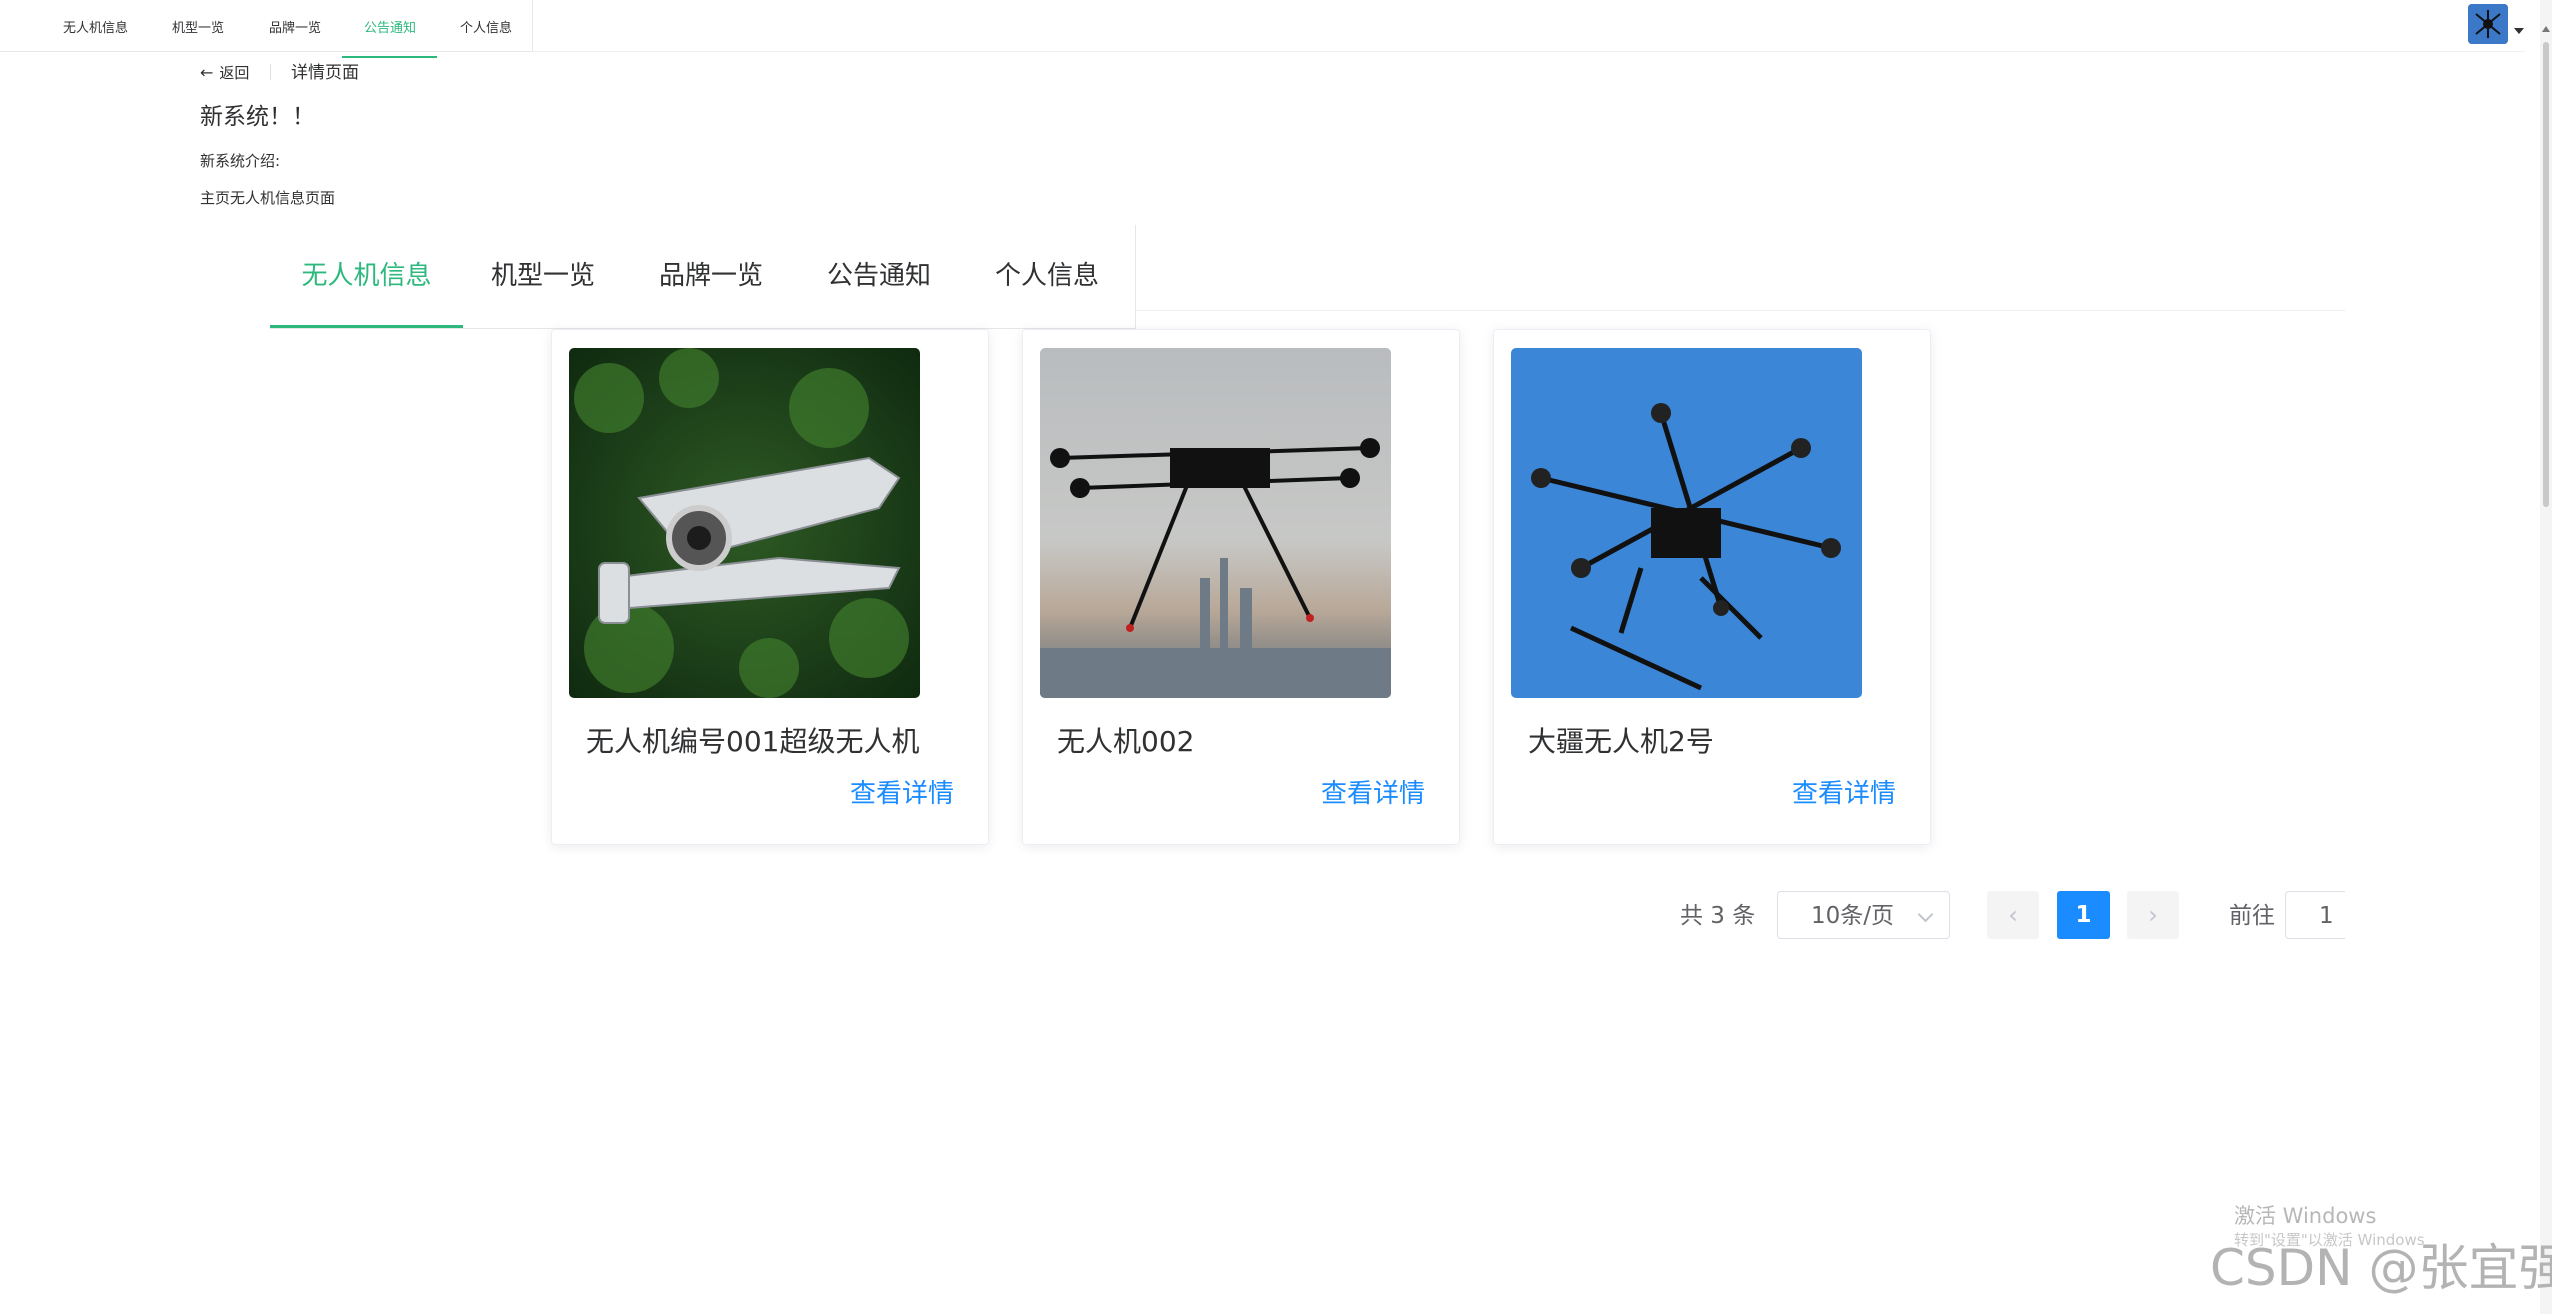  Describe the element at coordinates (257, 117) in the screenshot. I see `notice-title: 新系统！！` at that location.